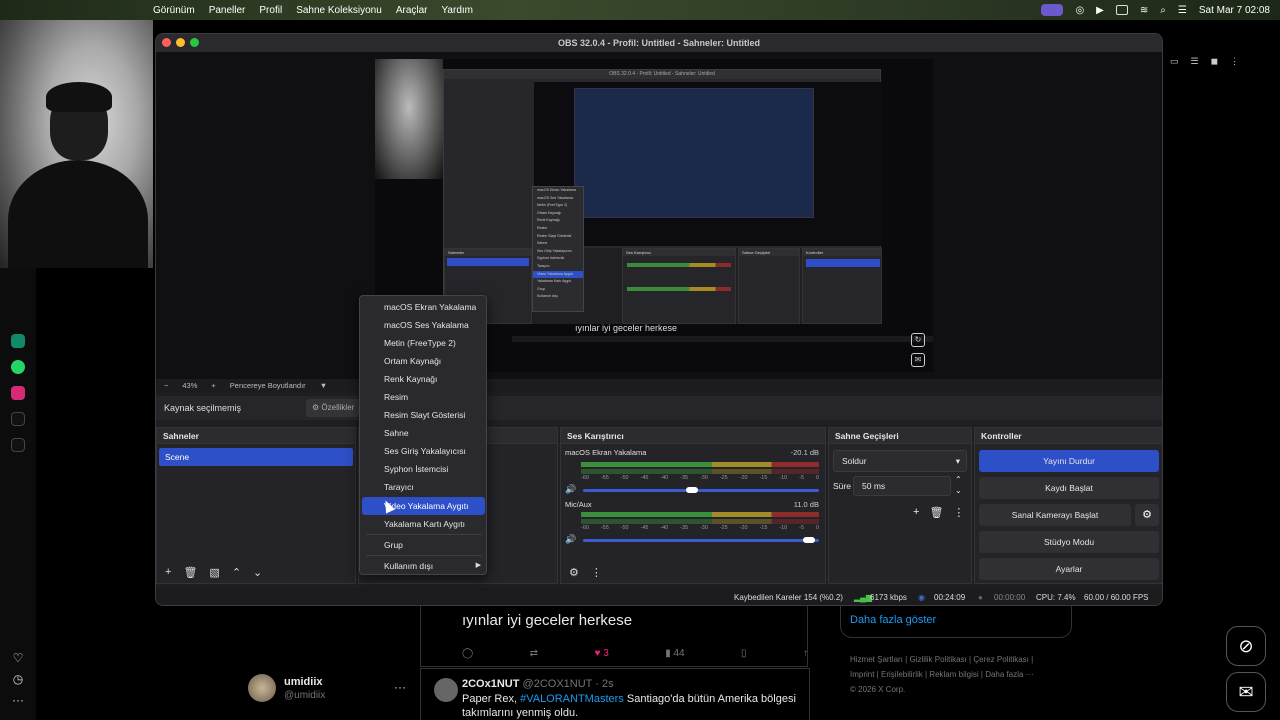  Describe the element at coordinates (423, 397) in the screenshot. I see `menu-item: Resim` at that location.